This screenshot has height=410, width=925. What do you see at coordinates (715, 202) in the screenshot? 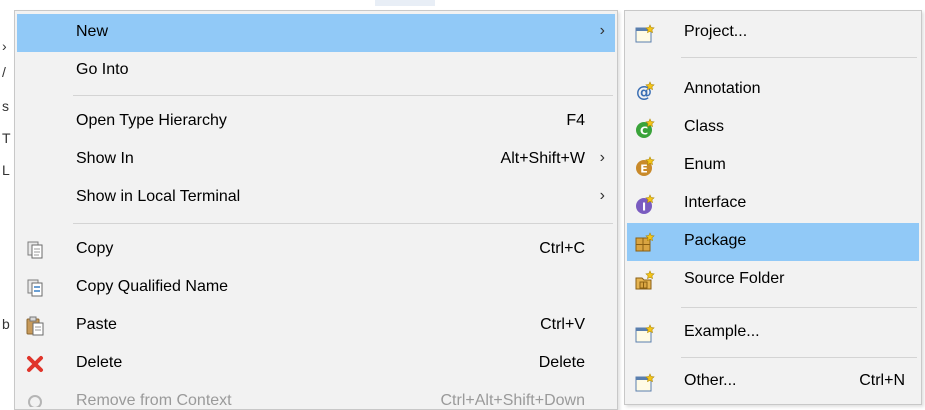
I see `submenu-item-label: Interface` at bounding box center [715, 202].